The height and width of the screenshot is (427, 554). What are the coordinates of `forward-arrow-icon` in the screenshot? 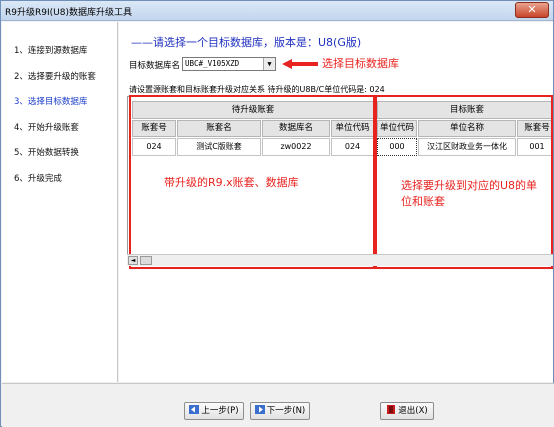 It's located at (259, 409).